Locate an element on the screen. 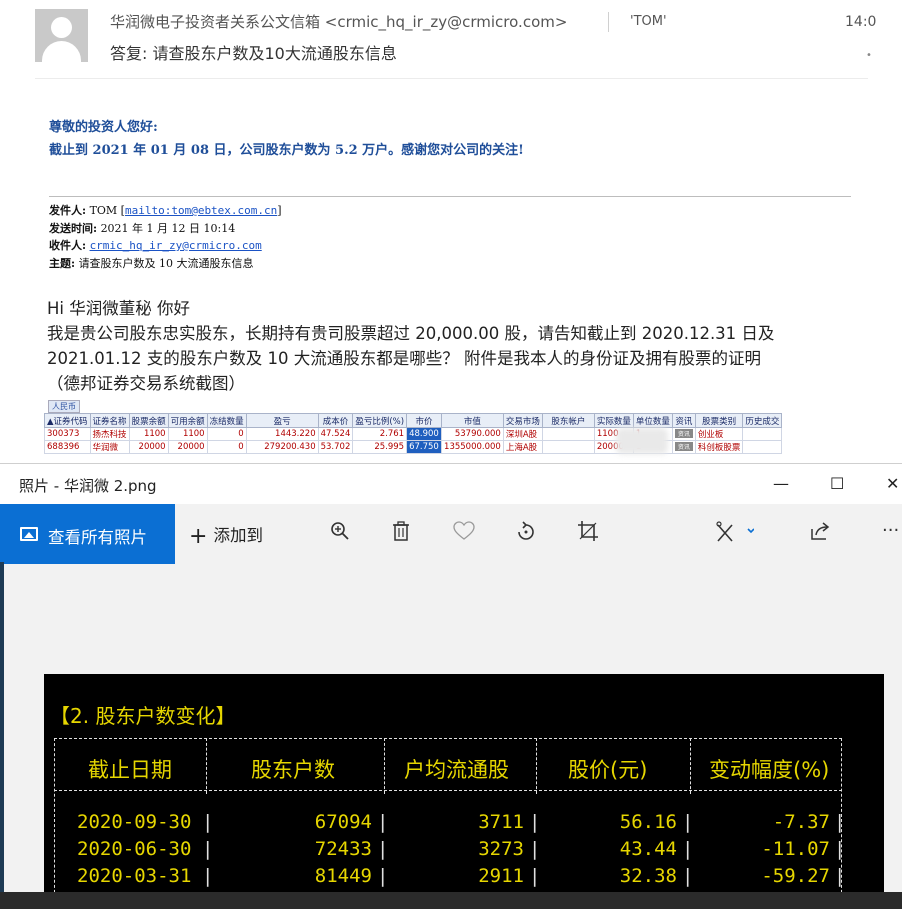 The image size is (902, 909). holdings-cell: 47.524 is located at coordinates (335, 434).